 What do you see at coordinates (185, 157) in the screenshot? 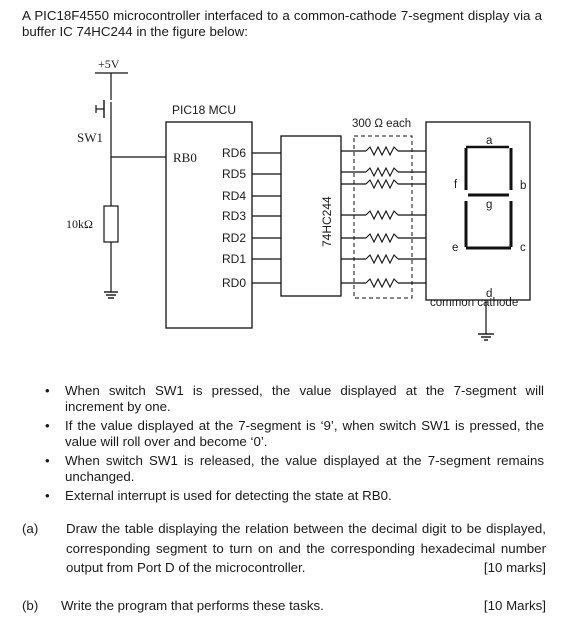
I see `mcu-pin-rb0: RB0` at bounding box center [185, 157].